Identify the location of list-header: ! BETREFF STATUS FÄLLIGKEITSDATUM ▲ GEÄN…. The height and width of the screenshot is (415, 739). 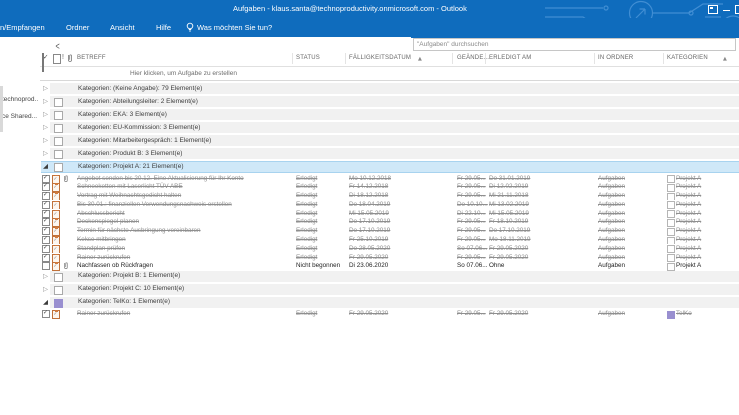
(389, 61).